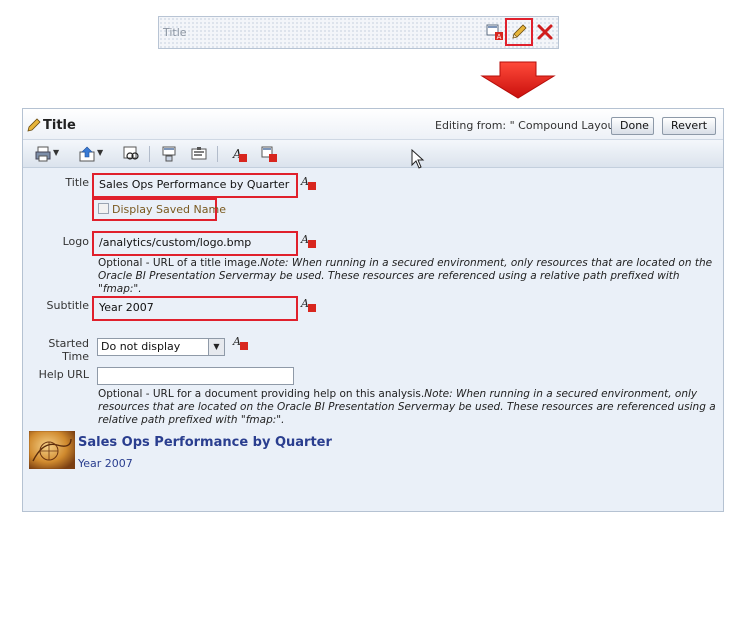 Image resolution: width=756 pixels, height=629 pixels. I want to click on preview-subtitle: Year 2007, so click(105, 463).